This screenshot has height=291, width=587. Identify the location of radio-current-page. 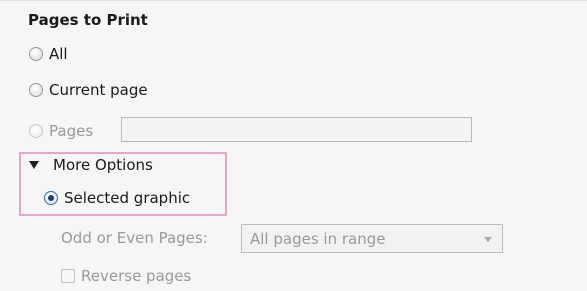
(36, 90).